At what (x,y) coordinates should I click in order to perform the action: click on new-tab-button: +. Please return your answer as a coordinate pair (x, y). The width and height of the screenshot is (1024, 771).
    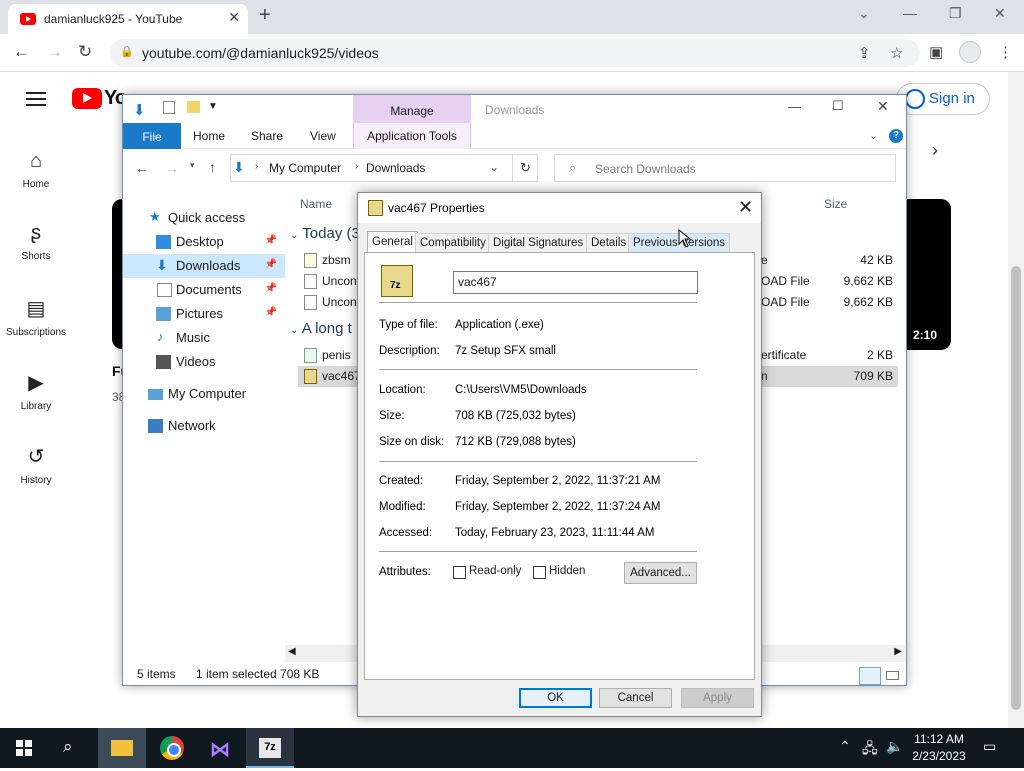
    Looking at the image, I should click on (265, 15).